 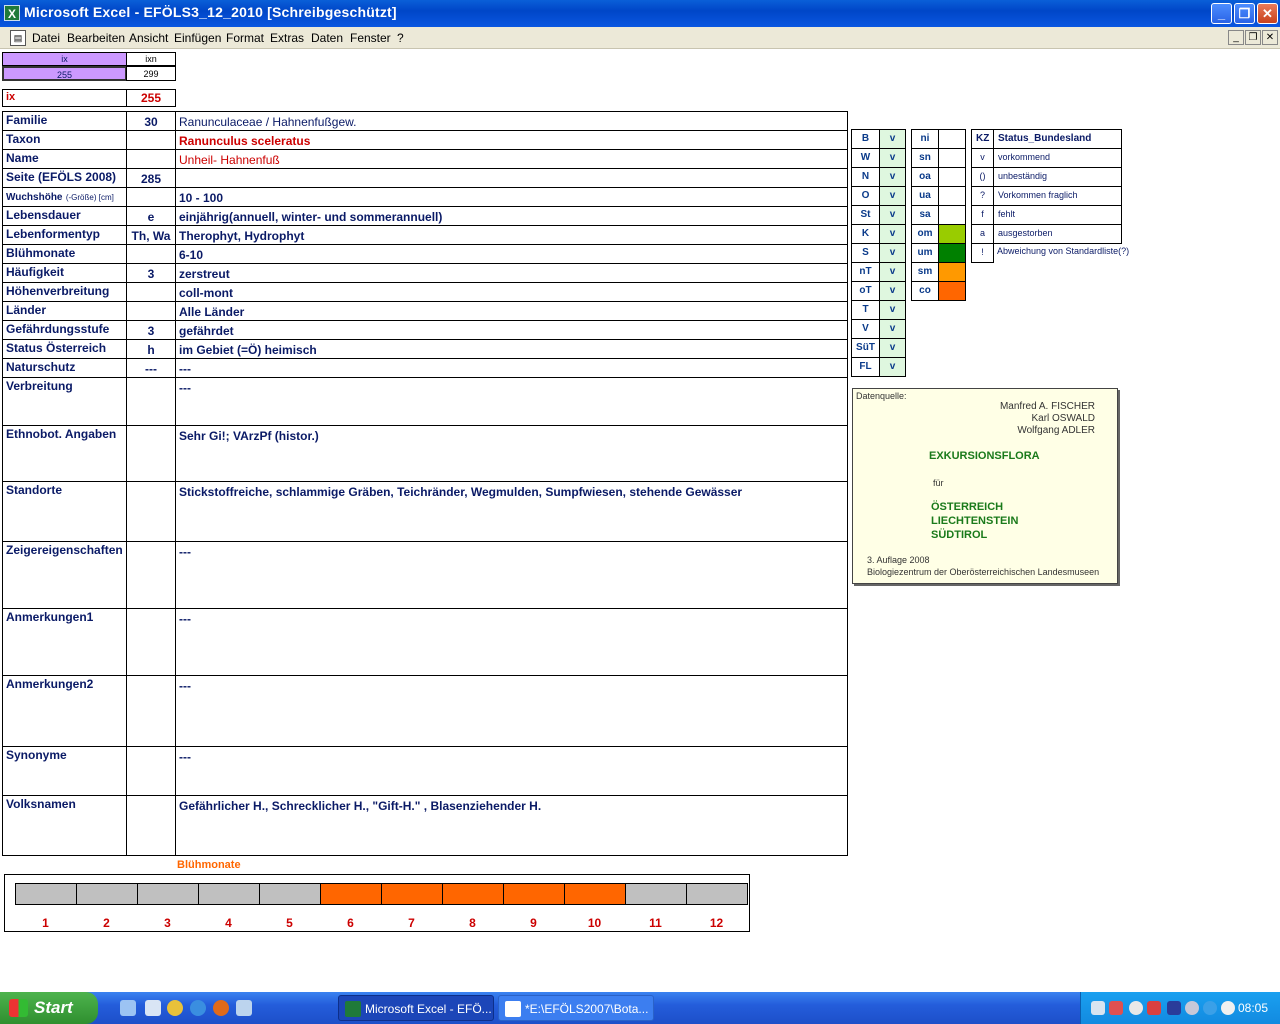 What do you see at coordinates (1210, 1008) in the screenshot?
I see `info-icon` at bounding box center [1210, 1008].